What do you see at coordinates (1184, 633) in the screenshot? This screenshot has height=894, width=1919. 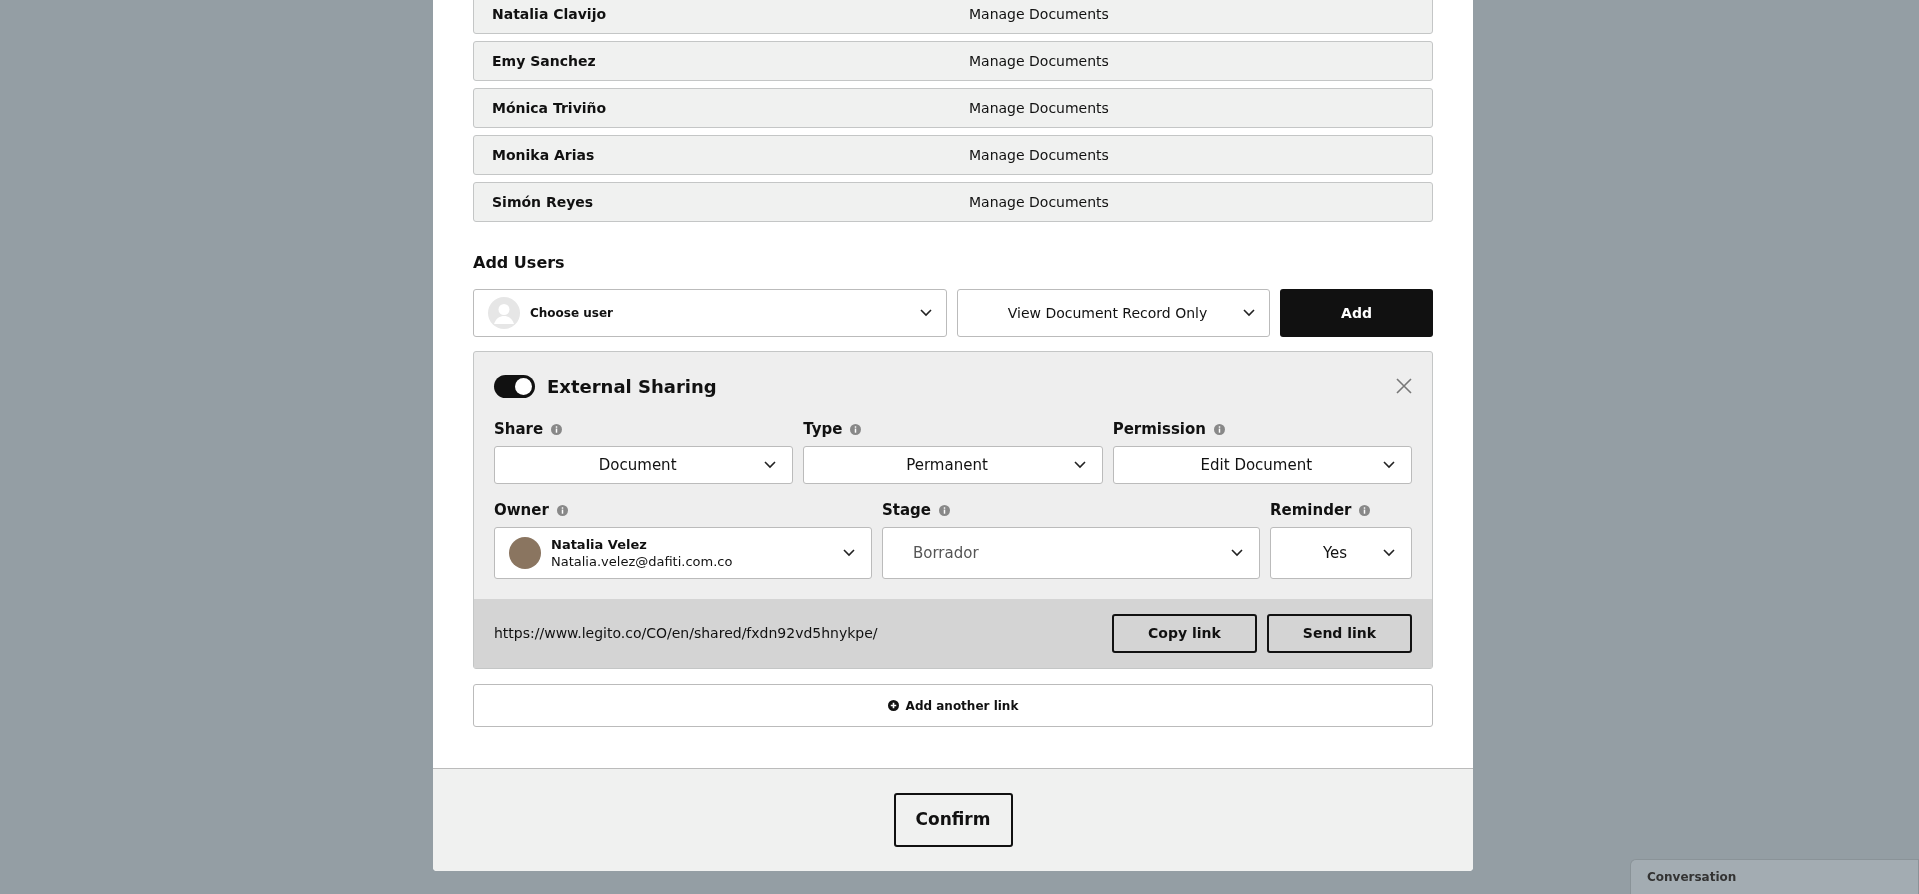 I see `copy-link-button: Copy link` at bounding box center [1184, 633].